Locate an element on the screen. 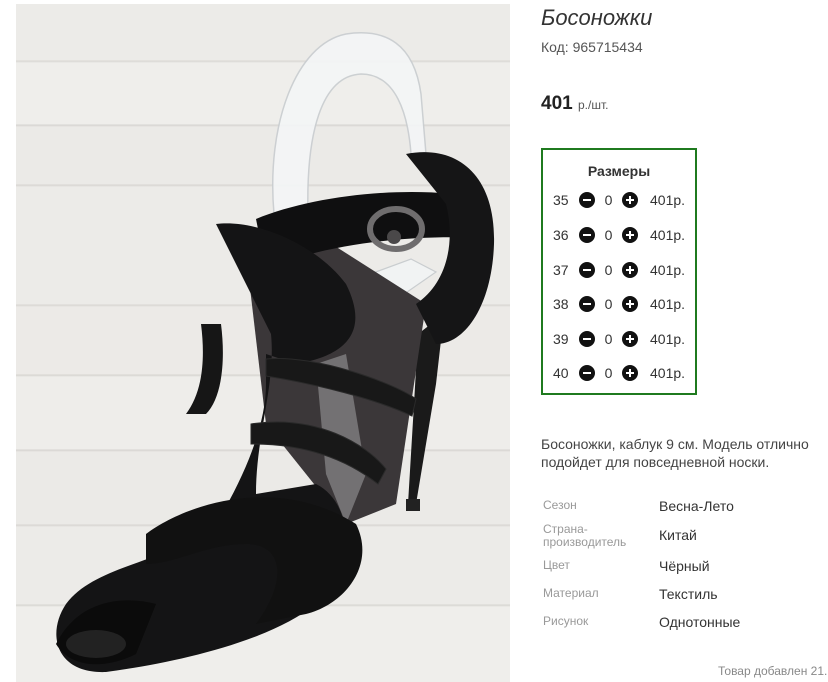 The width and height of the screenshot is (828, 682). size-row: 35 0 401р. is located at coordinates (619, 200).